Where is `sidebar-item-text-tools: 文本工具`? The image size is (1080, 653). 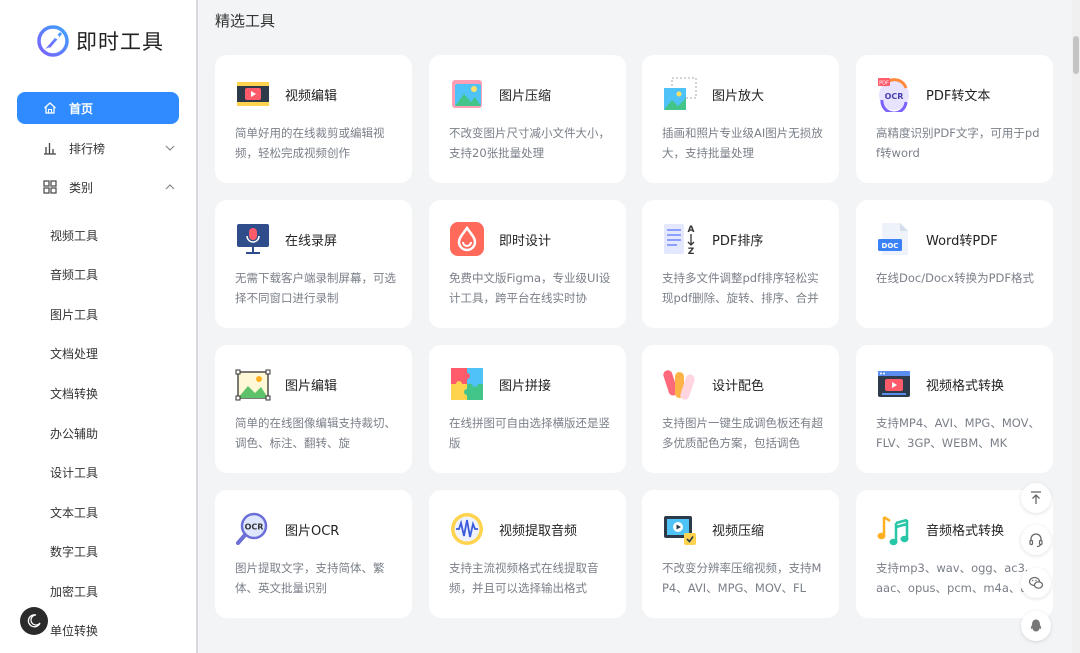 sidebar-item-text-tools: 文本工具 is located at coordinates (74, 512).